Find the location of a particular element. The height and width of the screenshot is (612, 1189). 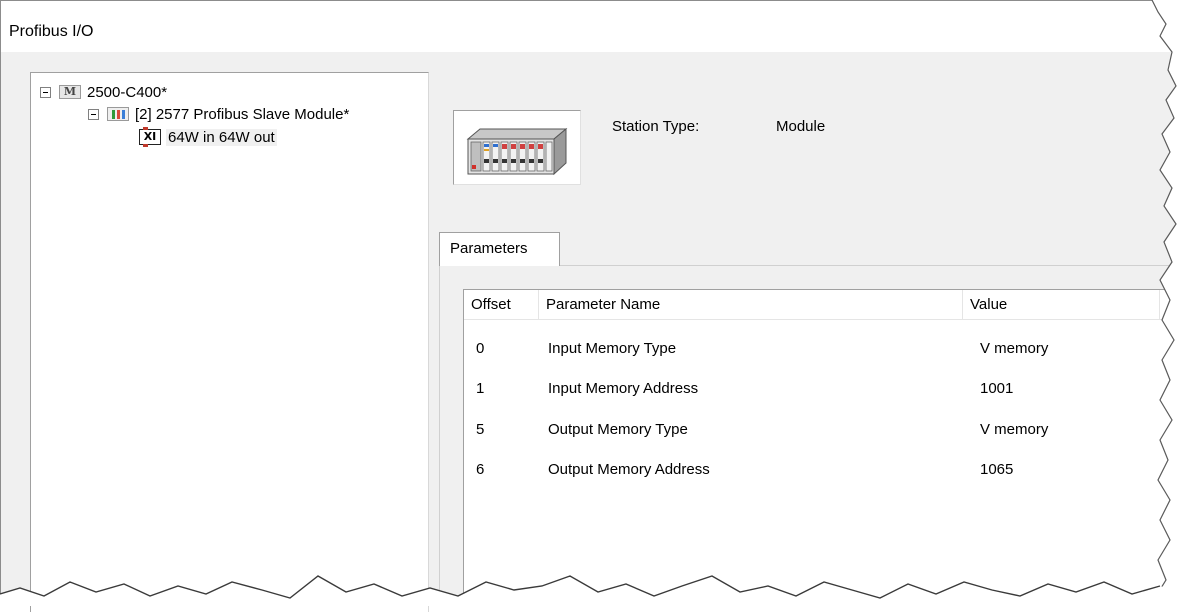

tree-item-root: M 2500-C400* is located at coordinates (103, 92).